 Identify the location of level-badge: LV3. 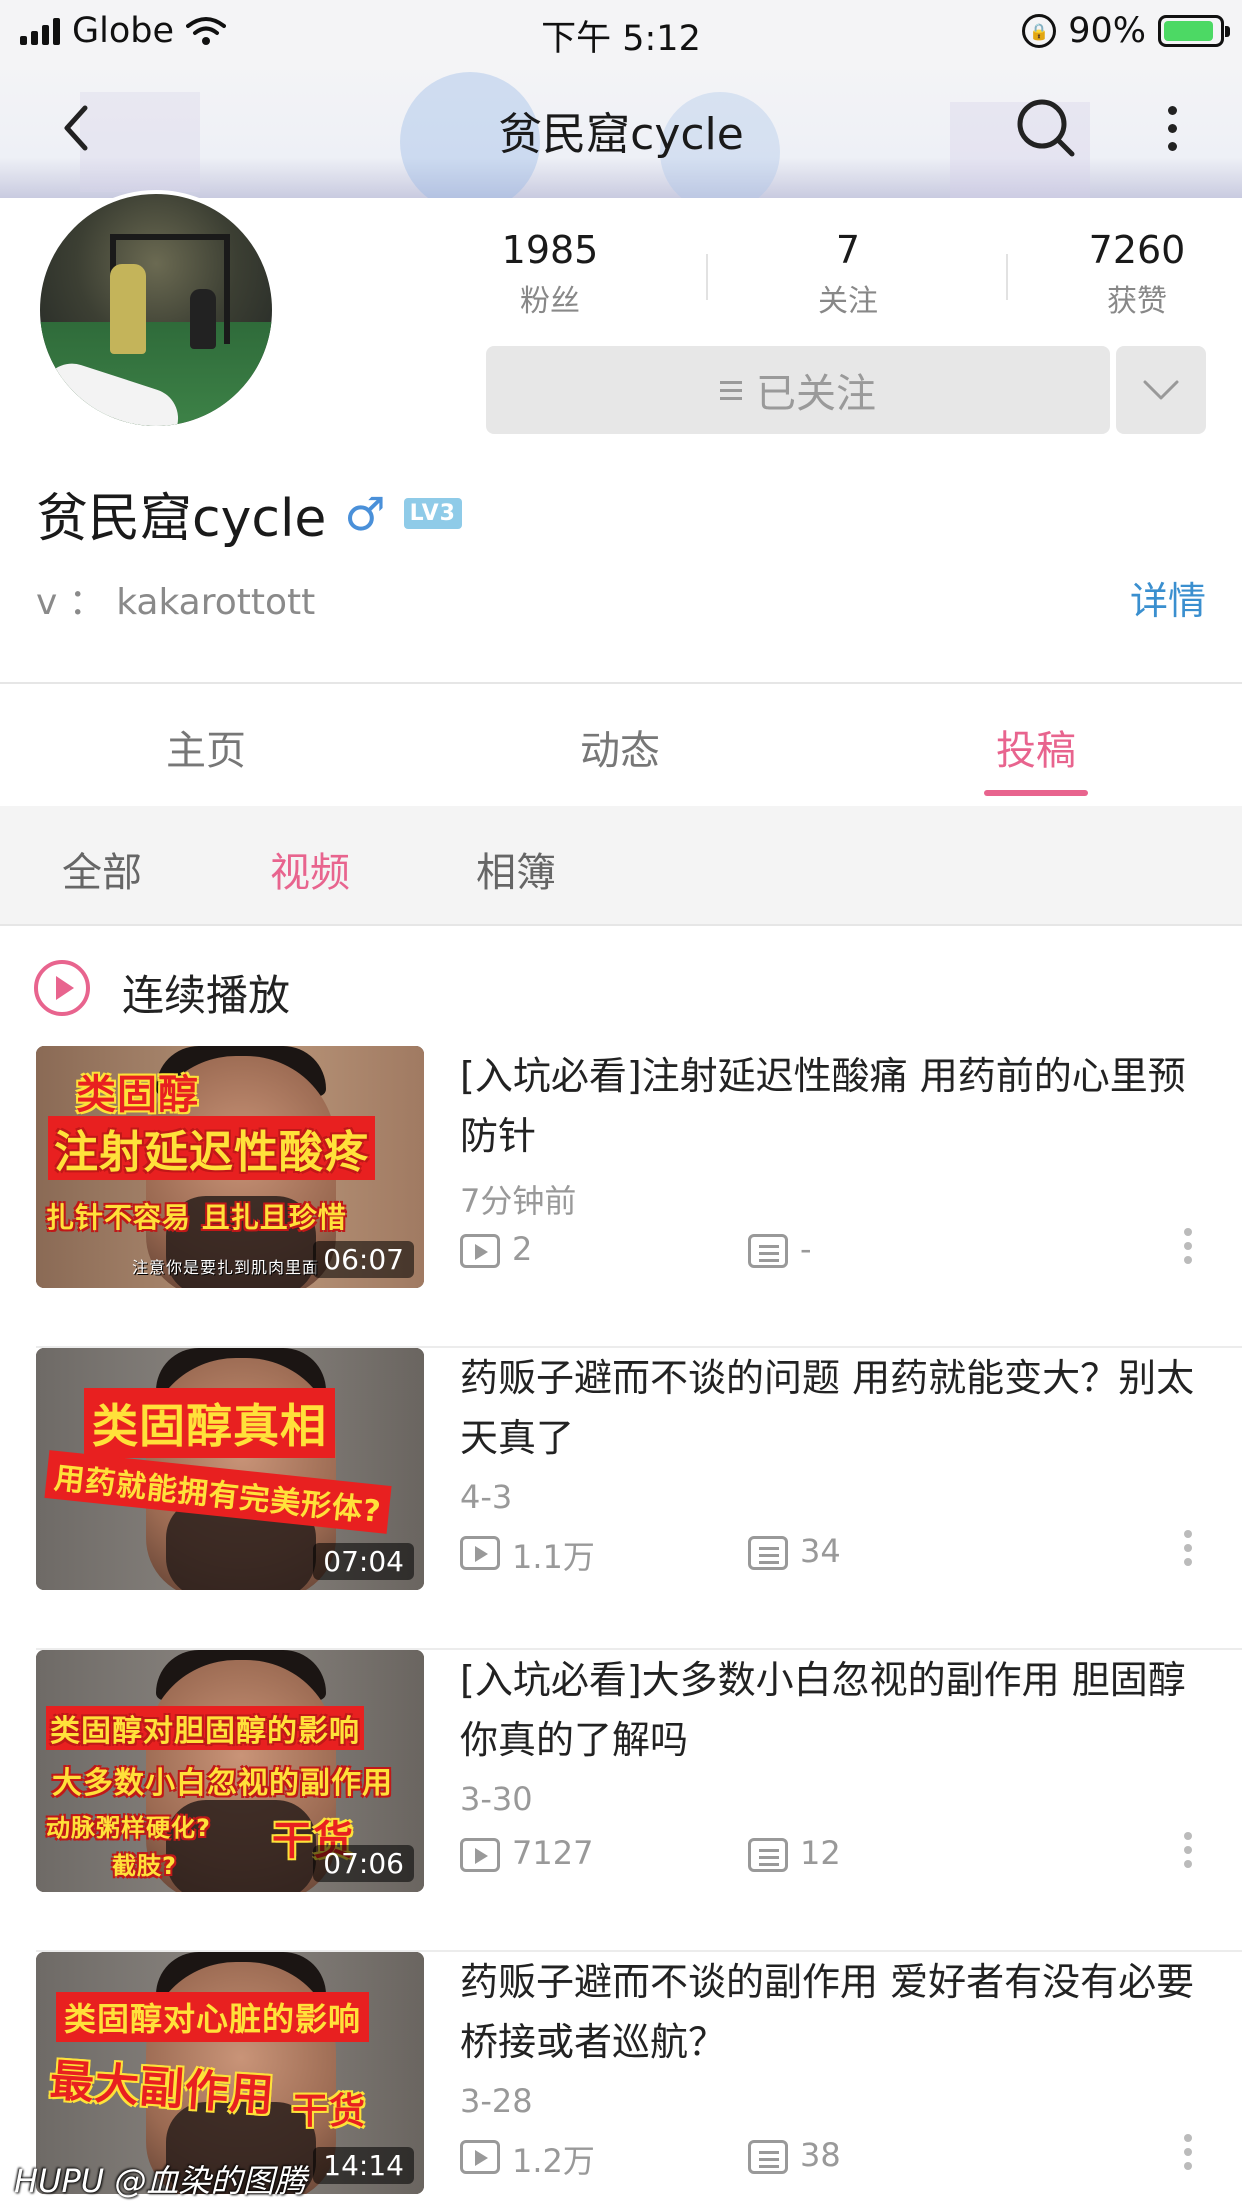
(432, 513).